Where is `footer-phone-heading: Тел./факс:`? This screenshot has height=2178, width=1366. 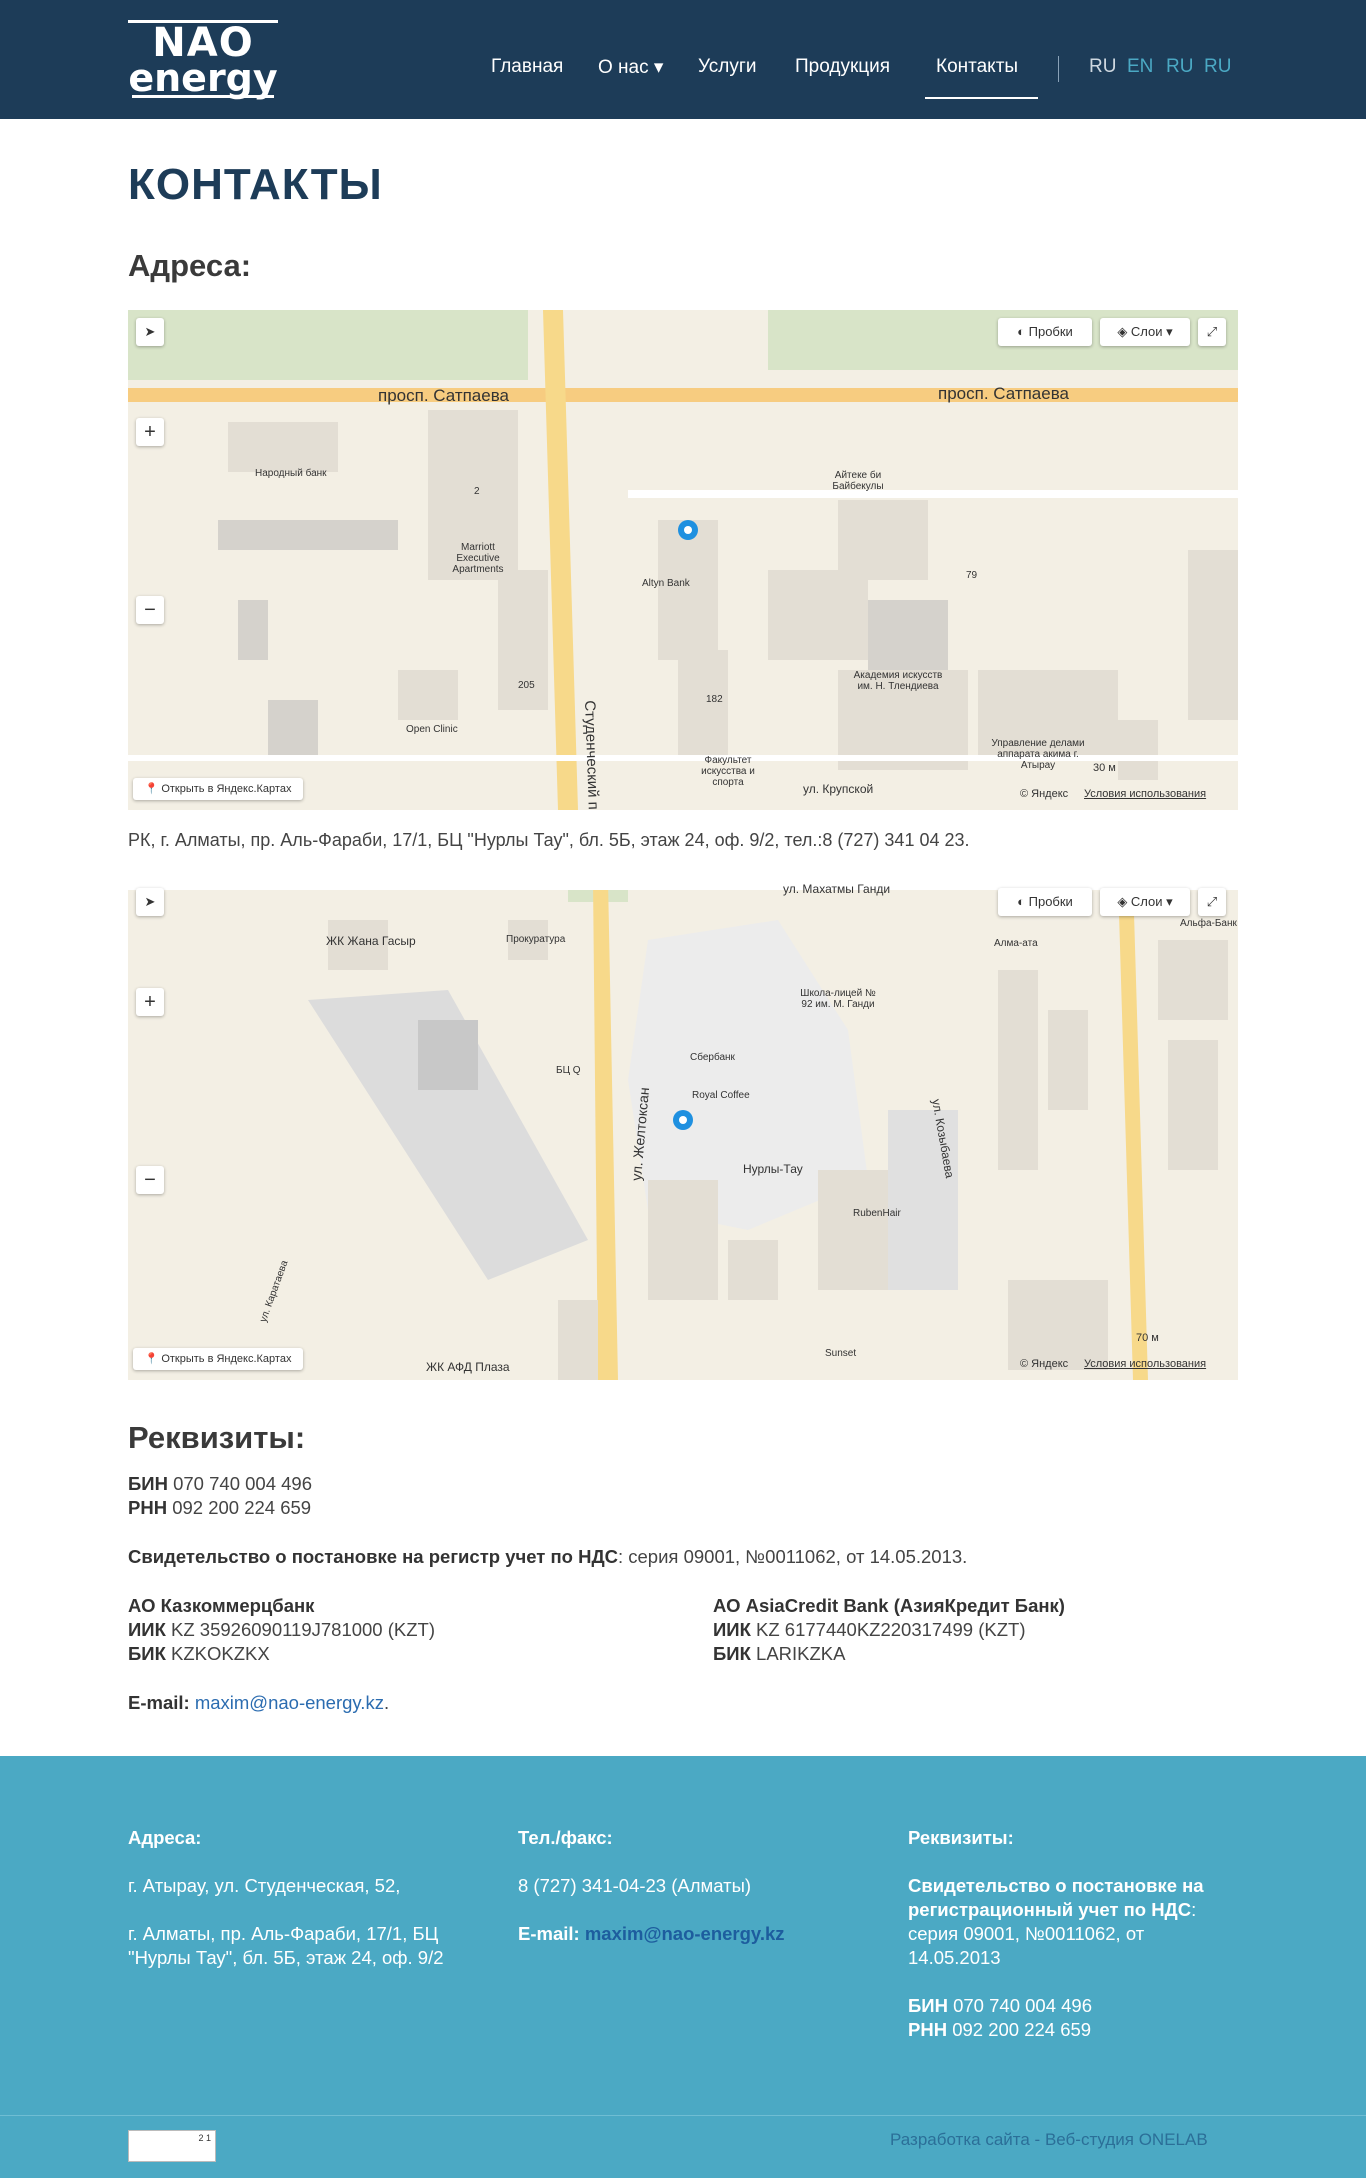
footer-phone-heading: Тел./факс: is located at coordinates (565, 1837).